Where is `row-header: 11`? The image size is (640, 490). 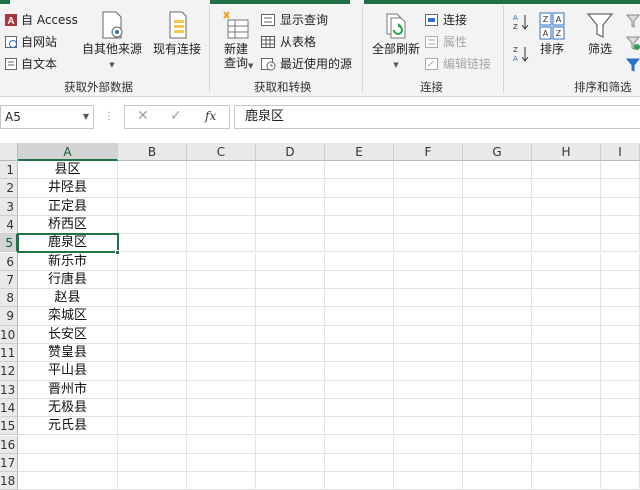 row-header: 11 is located at coordinates (9, 353).